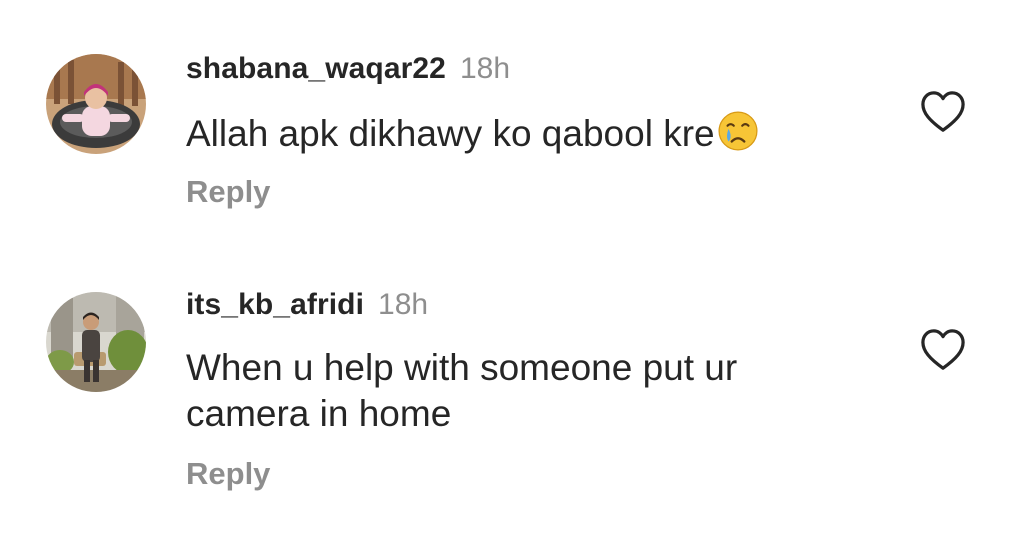 This screenshot has width=1024, height=539. I want to click on crying-face-emoji, so click(738, 131).